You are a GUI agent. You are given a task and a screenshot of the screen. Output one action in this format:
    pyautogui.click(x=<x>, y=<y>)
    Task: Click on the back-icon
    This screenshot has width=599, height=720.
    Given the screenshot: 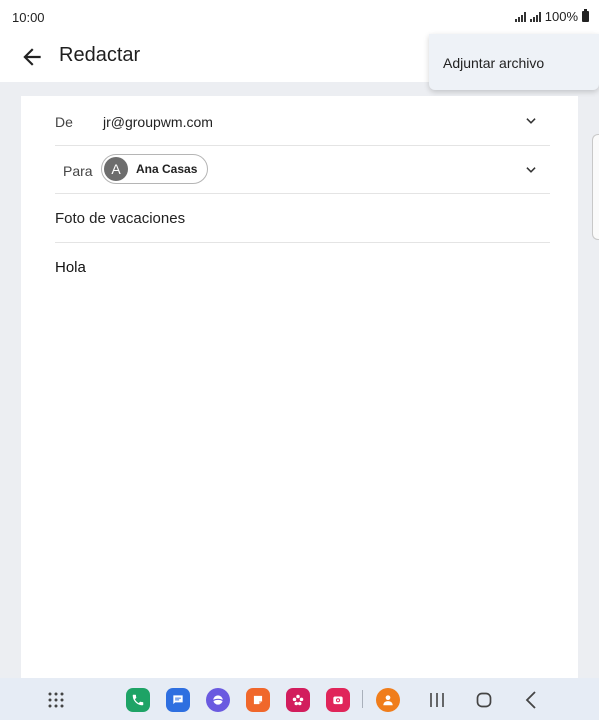 What is the action you would take?
    pyautogui.click(x=532, y=700)
    